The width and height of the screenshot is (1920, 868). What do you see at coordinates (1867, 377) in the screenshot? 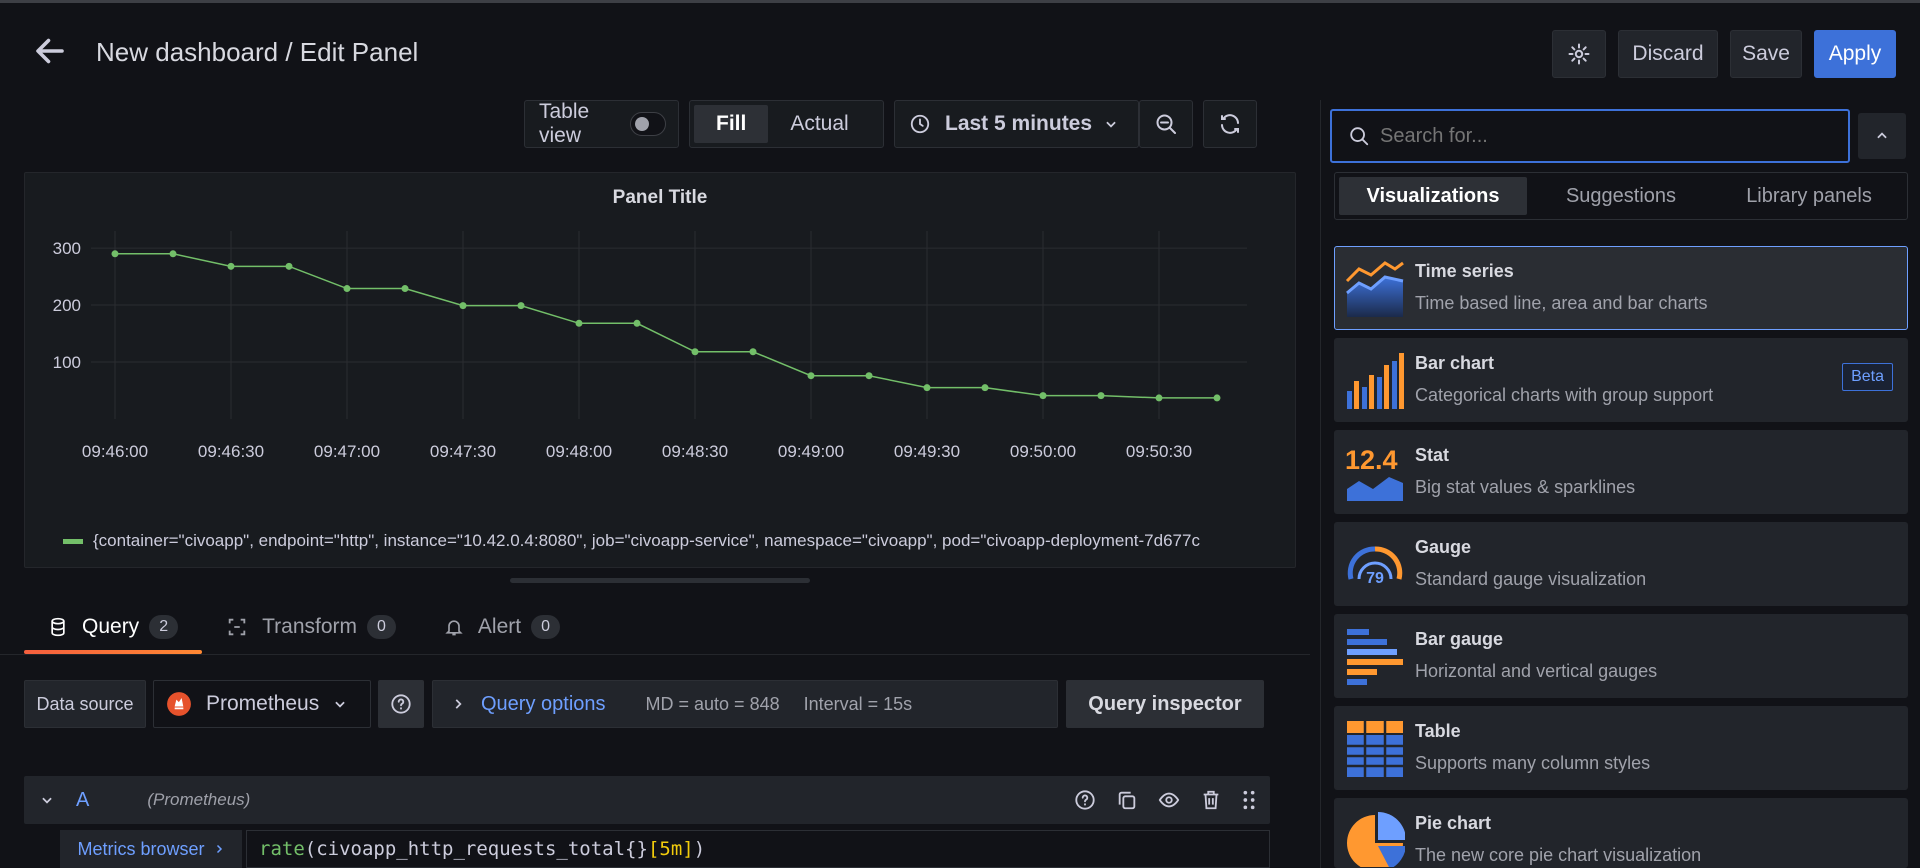
I see `beta-badge: Beta` at bounding box center [1867, 377].